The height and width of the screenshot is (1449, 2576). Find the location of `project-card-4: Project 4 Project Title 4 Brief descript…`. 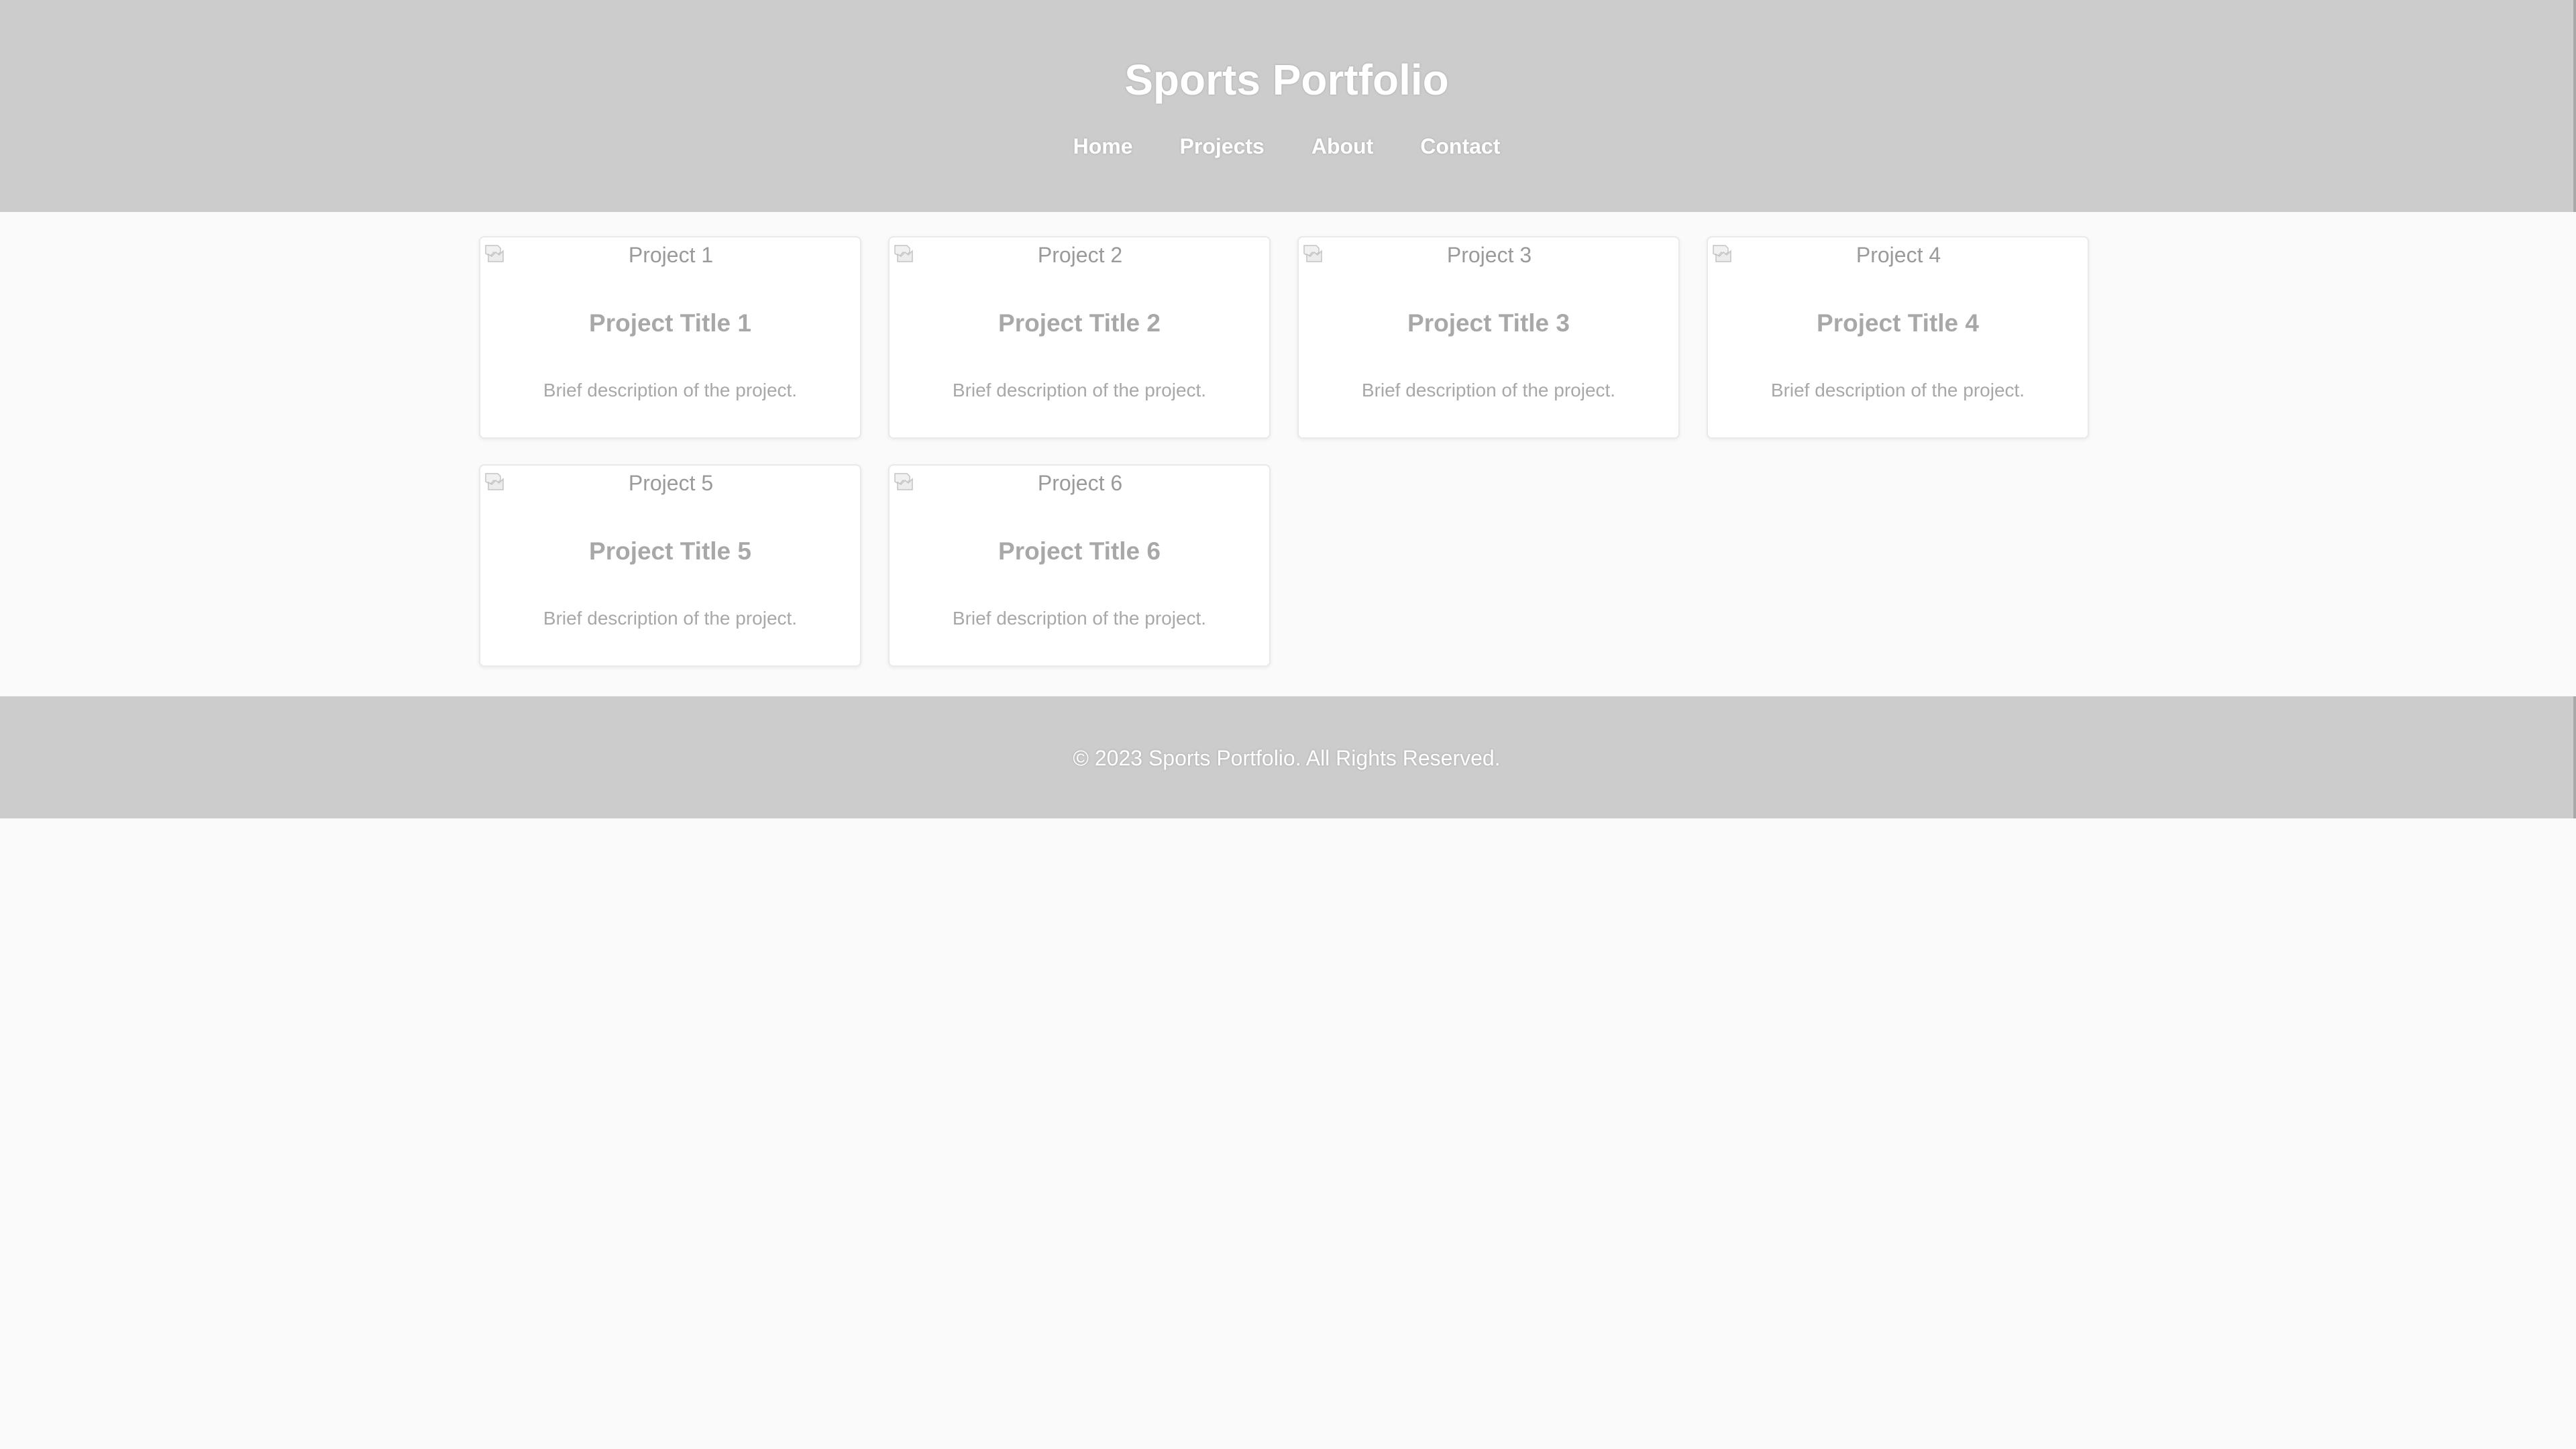

project-card-4: Project 4 Project Title 4 Brief descript… is located at coordinates (1898, 337).